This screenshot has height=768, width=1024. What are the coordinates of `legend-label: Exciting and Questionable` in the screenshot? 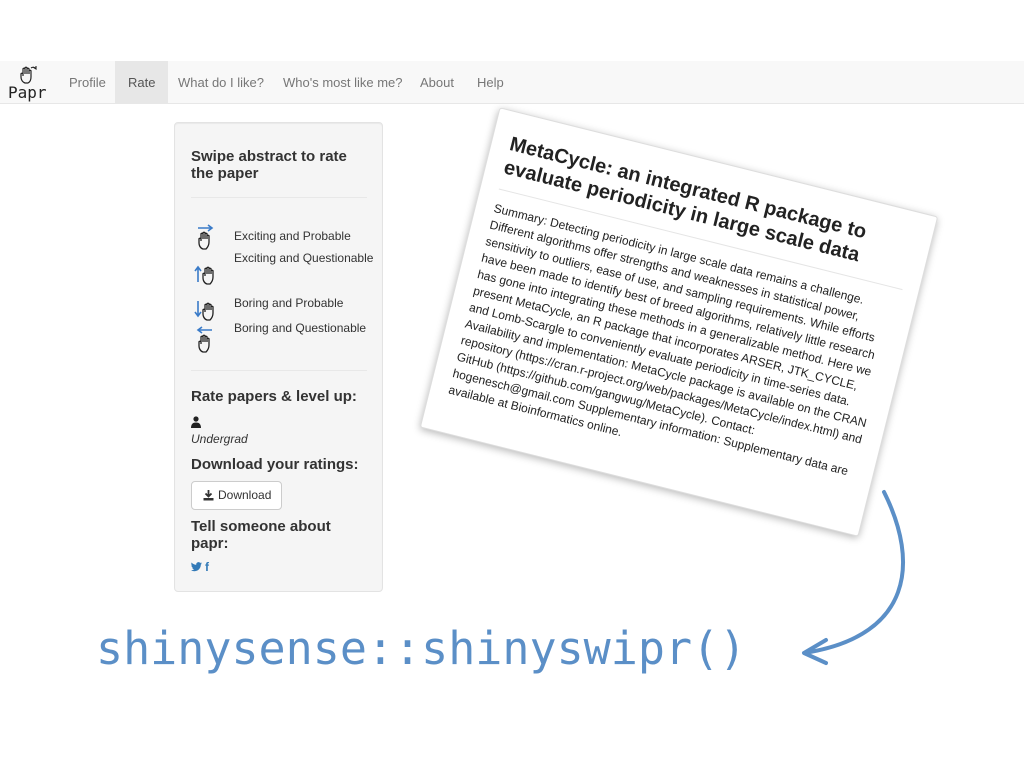 It's located at (304, 258).